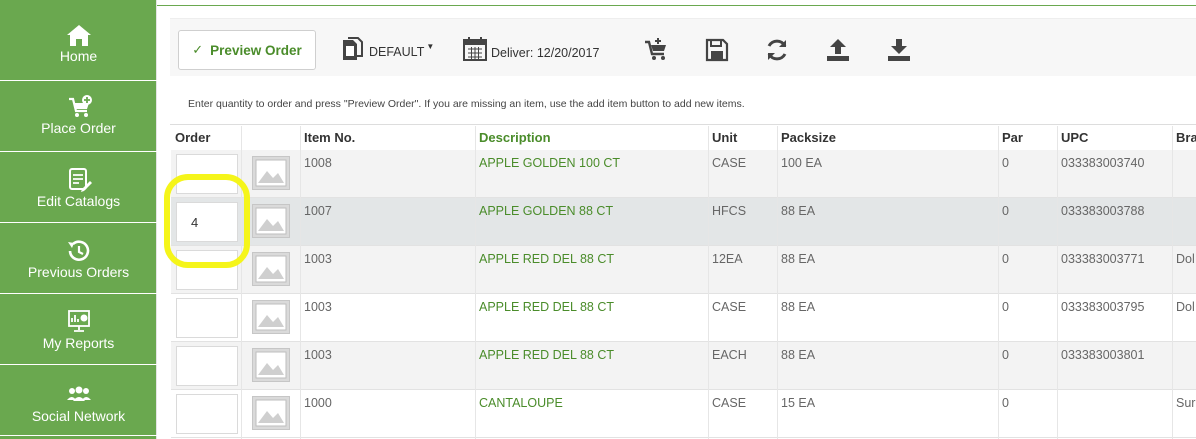 Image resolution: width=1196 pixels, height=439 pixels. What do you see at coordinates (397, 52) in the screenshot?
I see `catalog-label: DEFAULT` at bounding box center [397, 52].